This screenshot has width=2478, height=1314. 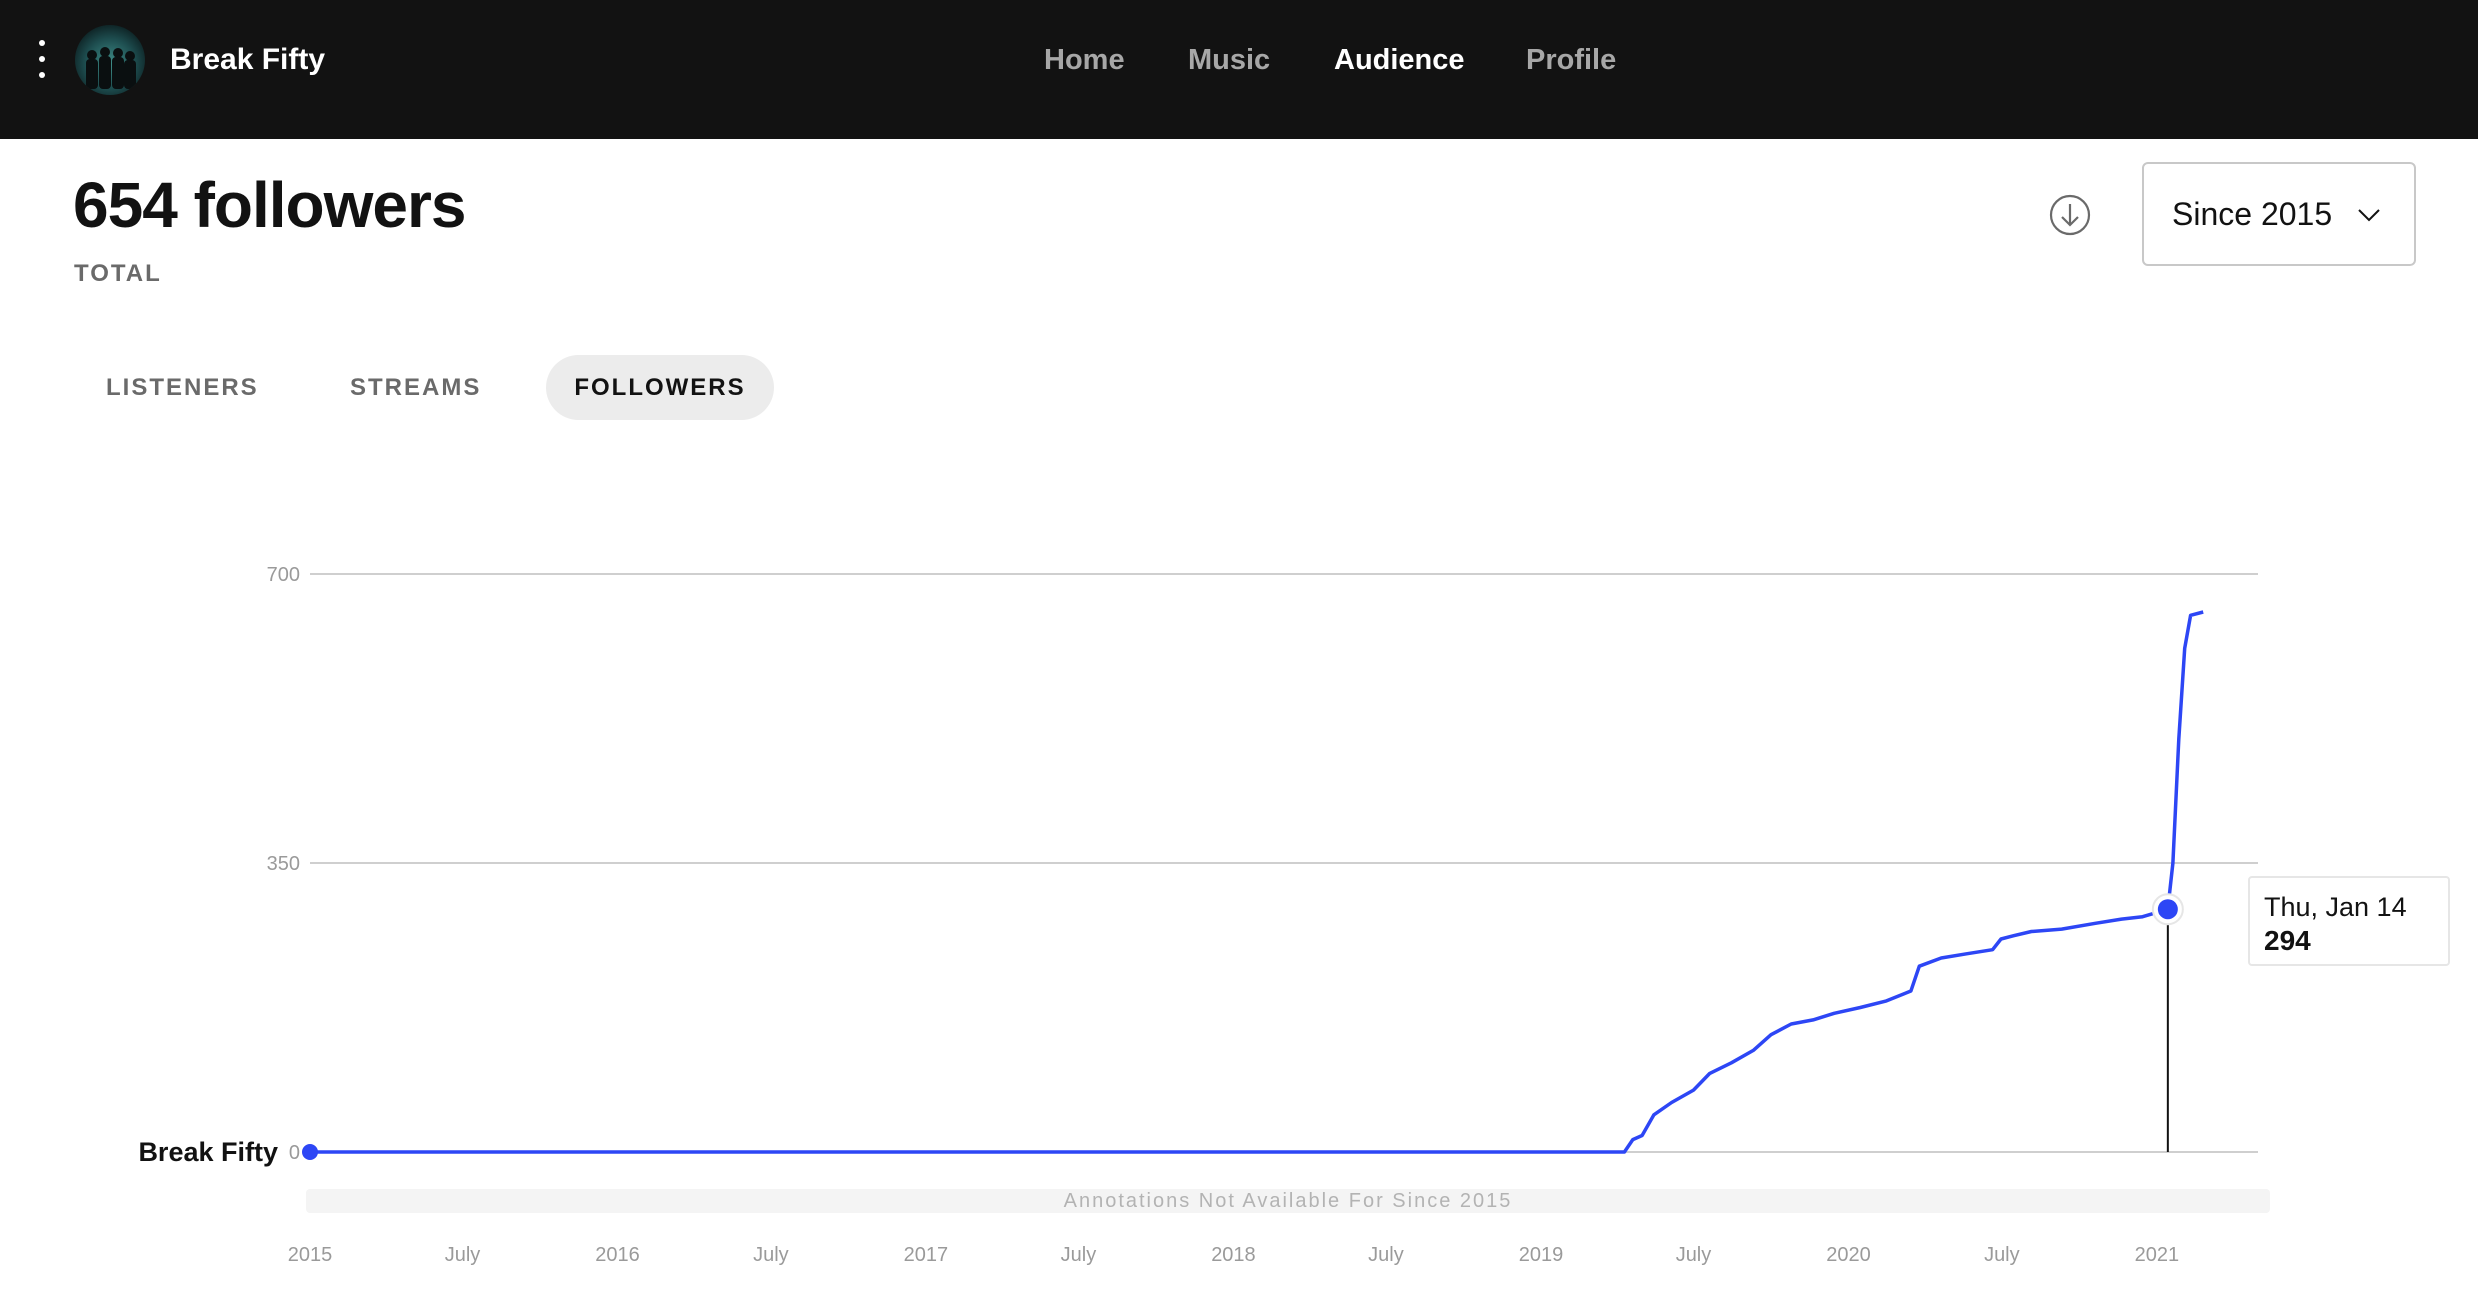 What do you see at coordinates (771, 1255) in the screenshot?
I see `x-tick-label-3: July` at bounding box center [771, 1255].